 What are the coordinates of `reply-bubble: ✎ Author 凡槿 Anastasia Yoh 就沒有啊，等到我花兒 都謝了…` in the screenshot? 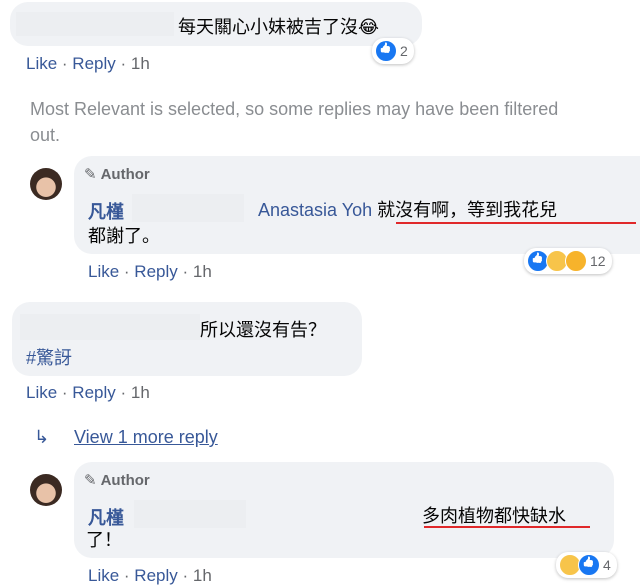 It's located at (357, 205).